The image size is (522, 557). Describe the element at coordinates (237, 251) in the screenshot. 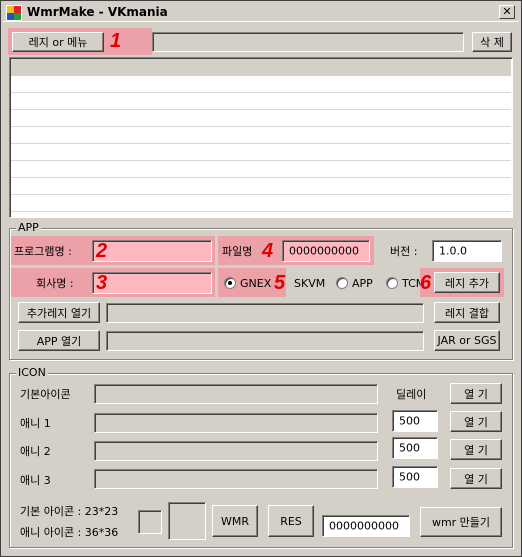

I see `filename-label: 파일명` at that location.